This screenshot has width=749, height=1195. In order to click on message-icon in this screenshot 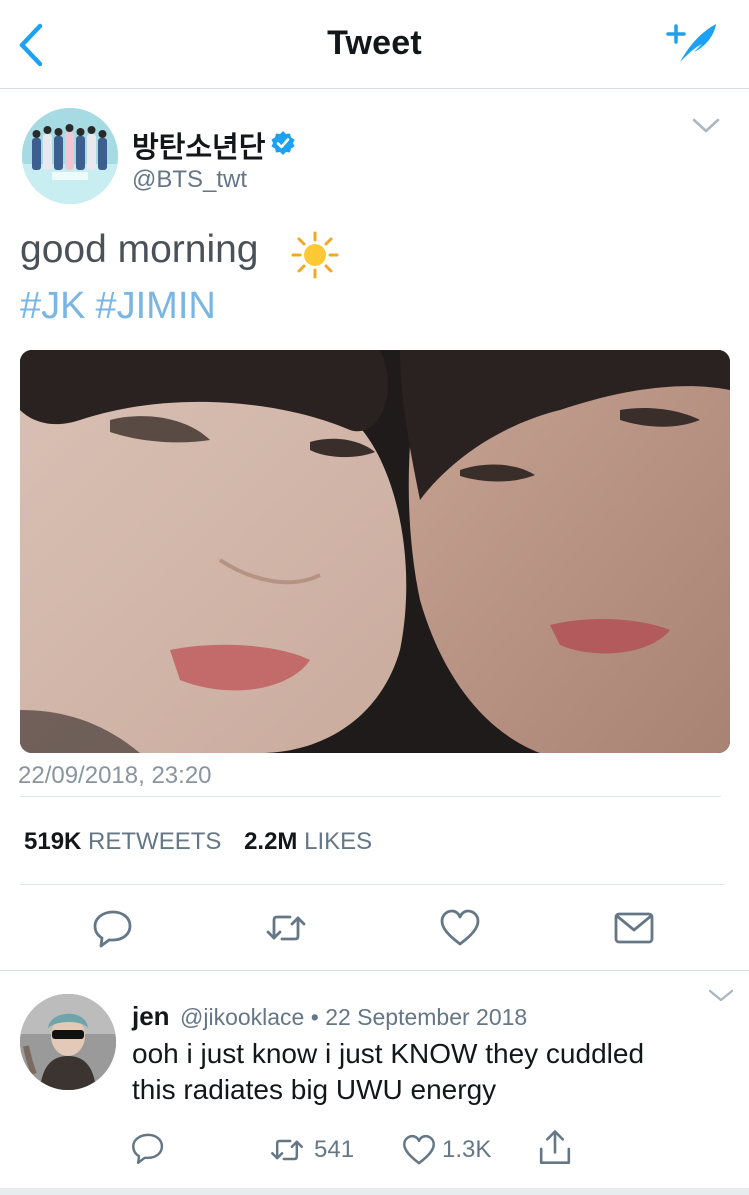, I will do `click(634, 928)`.